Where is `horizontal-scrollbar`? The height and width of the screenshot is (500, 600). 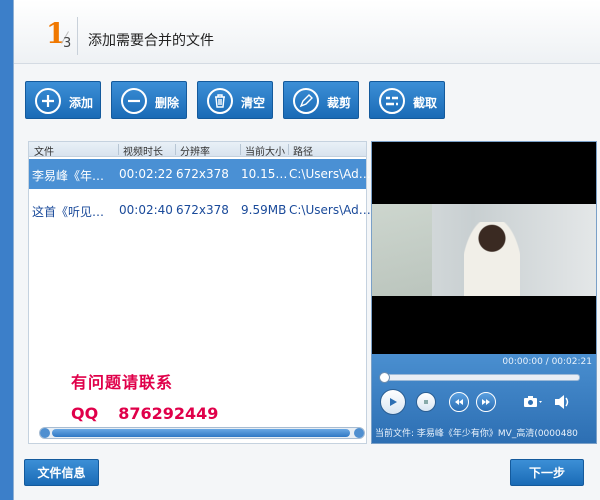
horizontal-scrollbar is located at coordinates (202, 433).